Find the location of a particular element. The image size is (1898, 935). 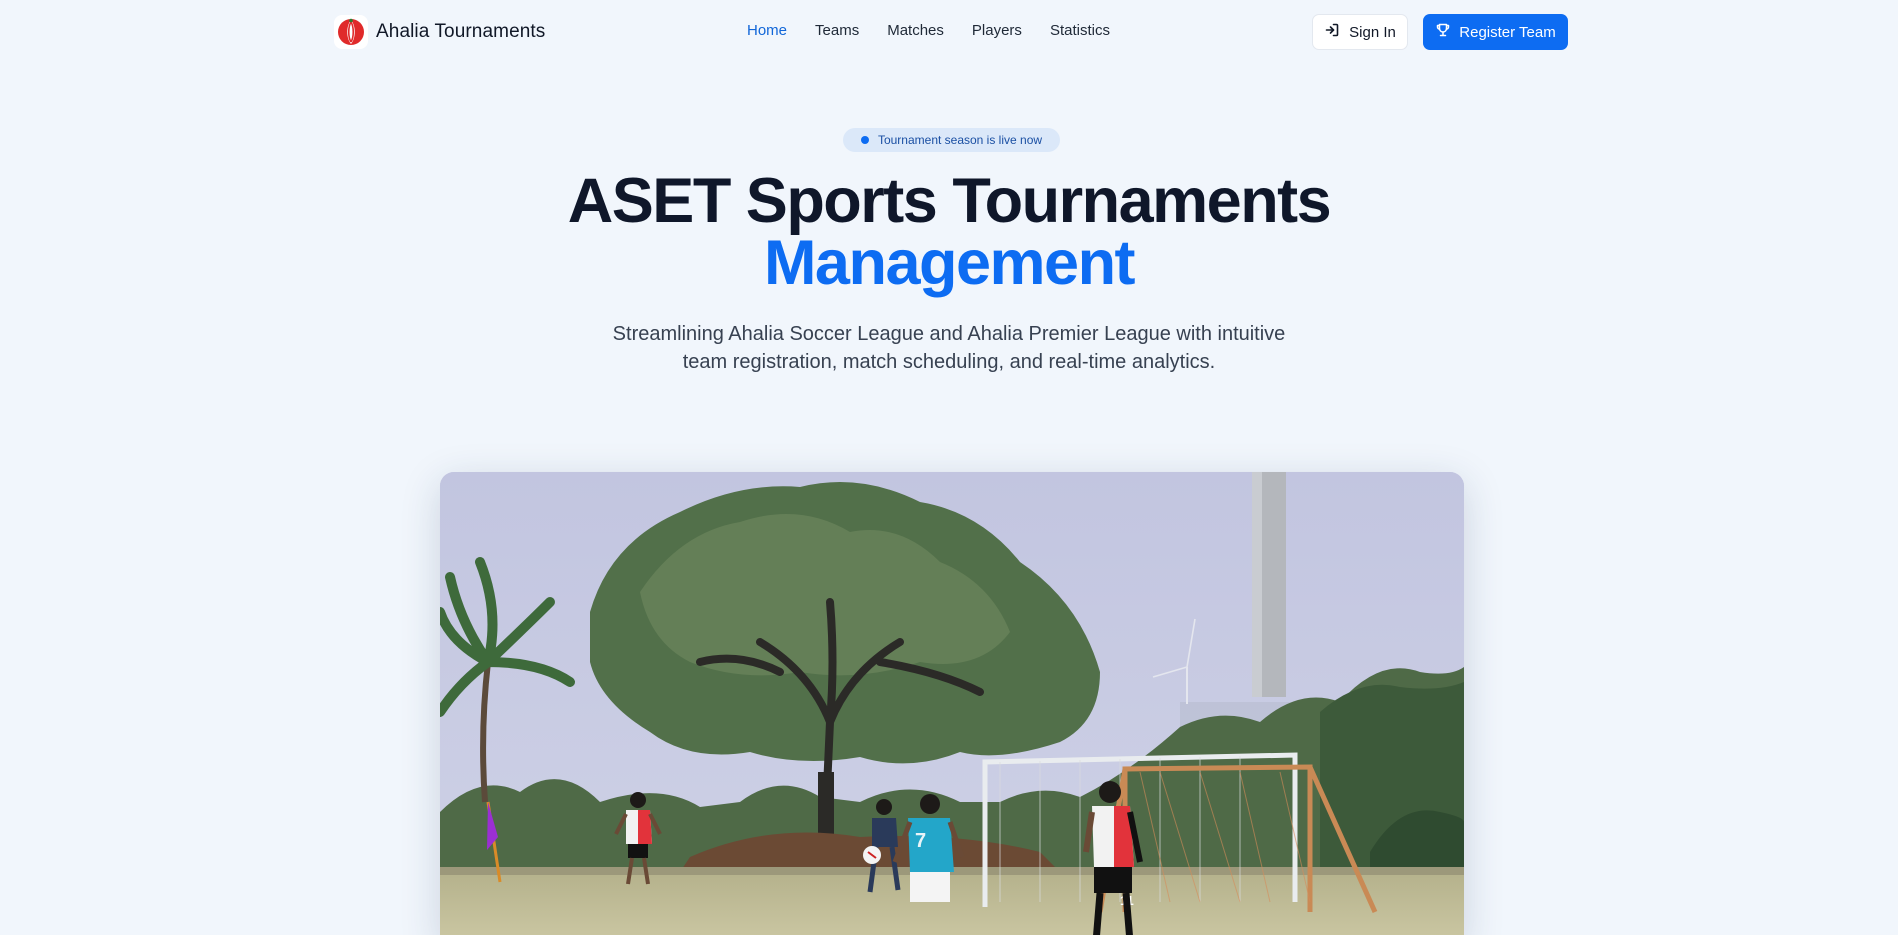

jersey-number-7: 7 is located at coordinates (920, 841).